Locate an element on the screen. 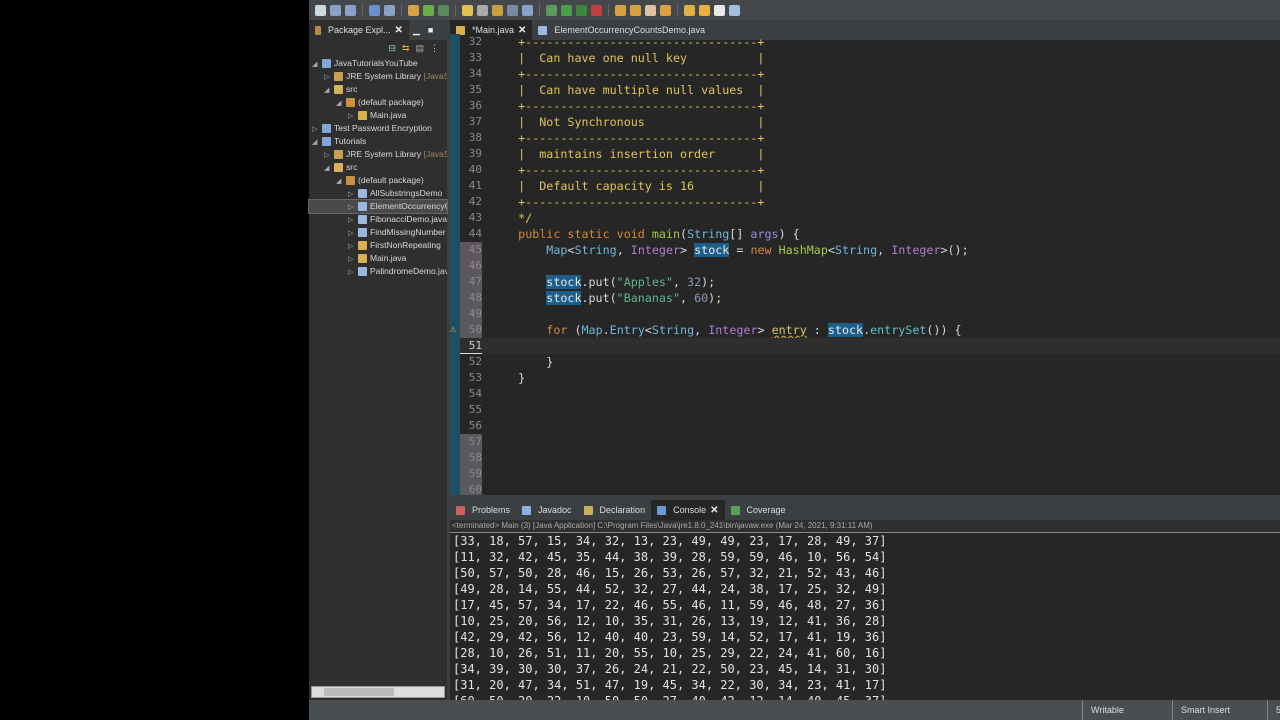 Image resolution: width=1280 pixels, height=720 pixels. tree-item-decoration: [JavaS is located at coordinates (434, 154).